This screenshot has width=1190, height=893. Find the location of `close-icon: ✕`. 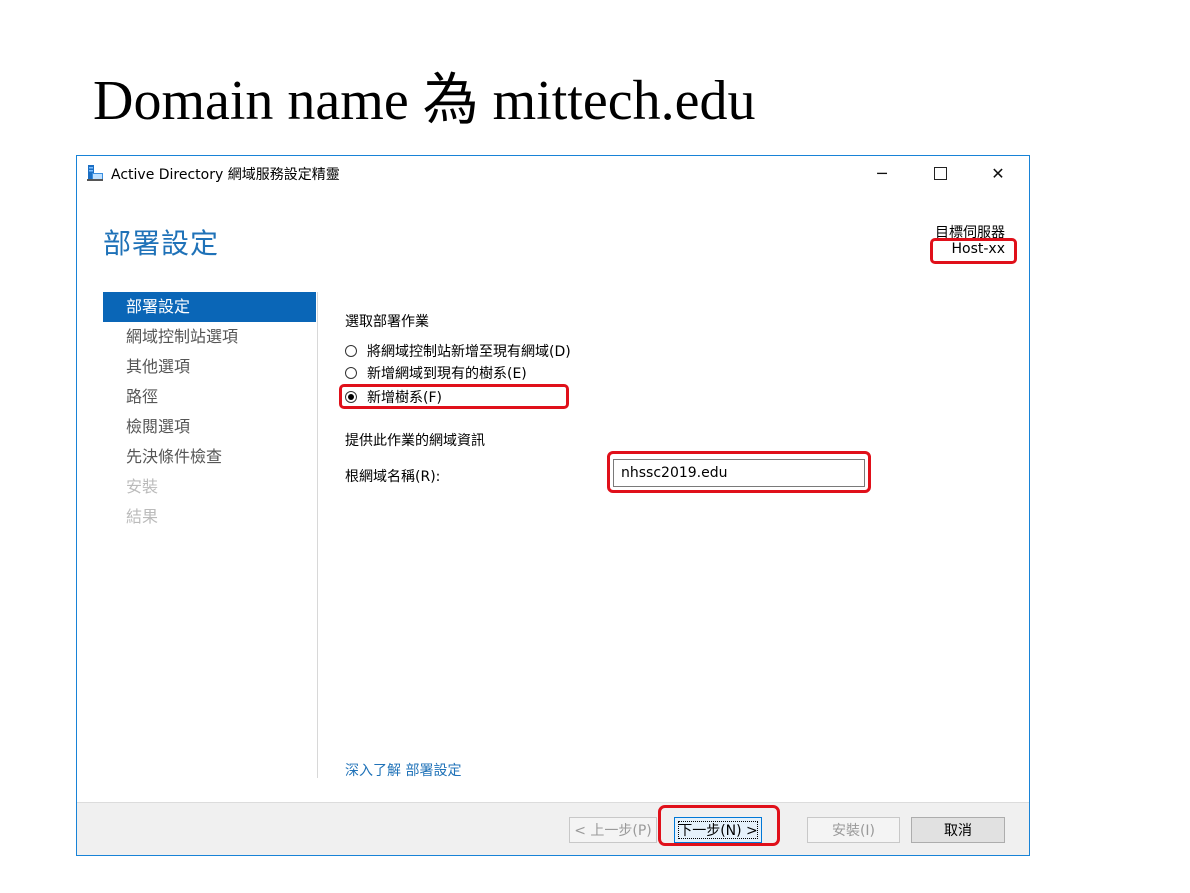

close-icon: ✕ is located at coordinates (998, 173).